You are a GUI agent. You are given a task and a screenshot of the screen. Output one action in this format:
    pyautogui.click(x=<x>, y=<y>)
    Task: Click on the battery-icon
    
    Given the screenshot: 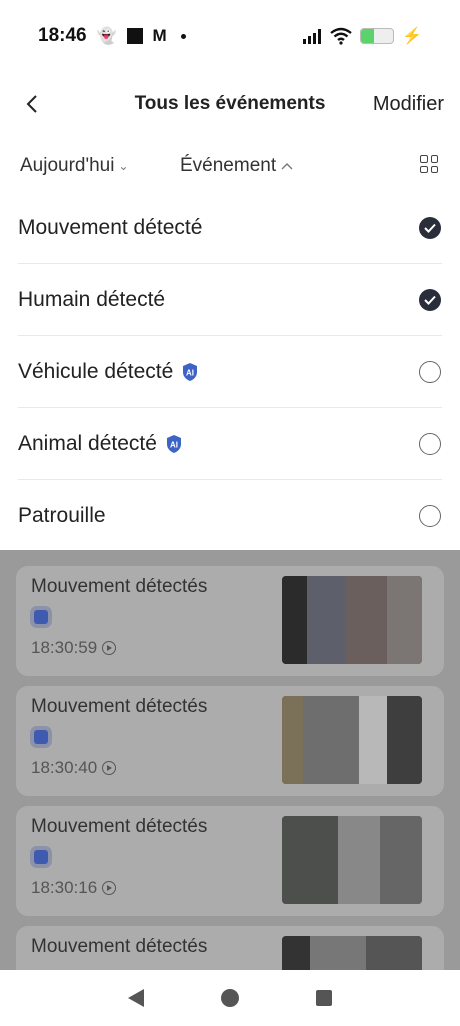 What is the action you would take?
    pyautogui.click(x=377, y=36)
    